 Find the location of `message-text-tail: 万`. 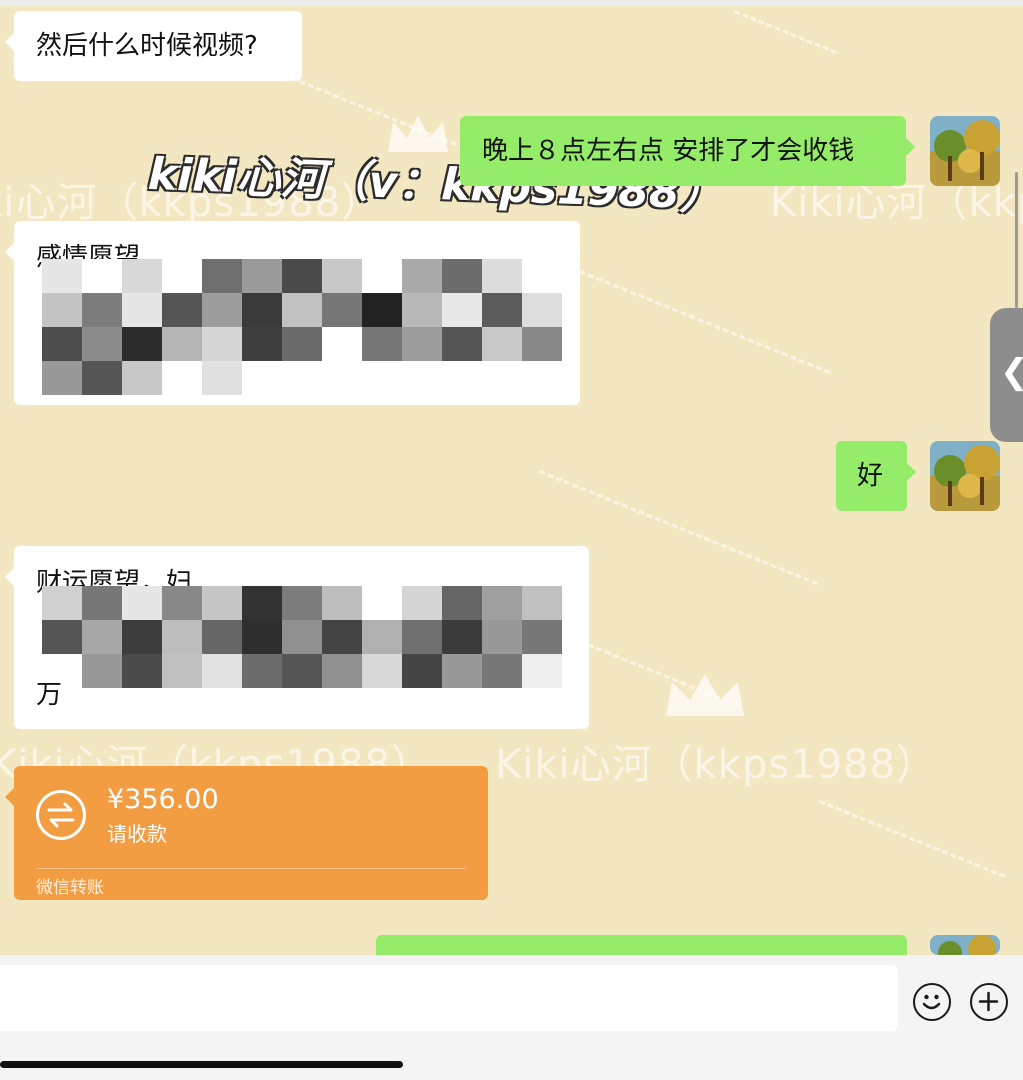

message-text-tail: 万 is located at coordinates (49, 695).